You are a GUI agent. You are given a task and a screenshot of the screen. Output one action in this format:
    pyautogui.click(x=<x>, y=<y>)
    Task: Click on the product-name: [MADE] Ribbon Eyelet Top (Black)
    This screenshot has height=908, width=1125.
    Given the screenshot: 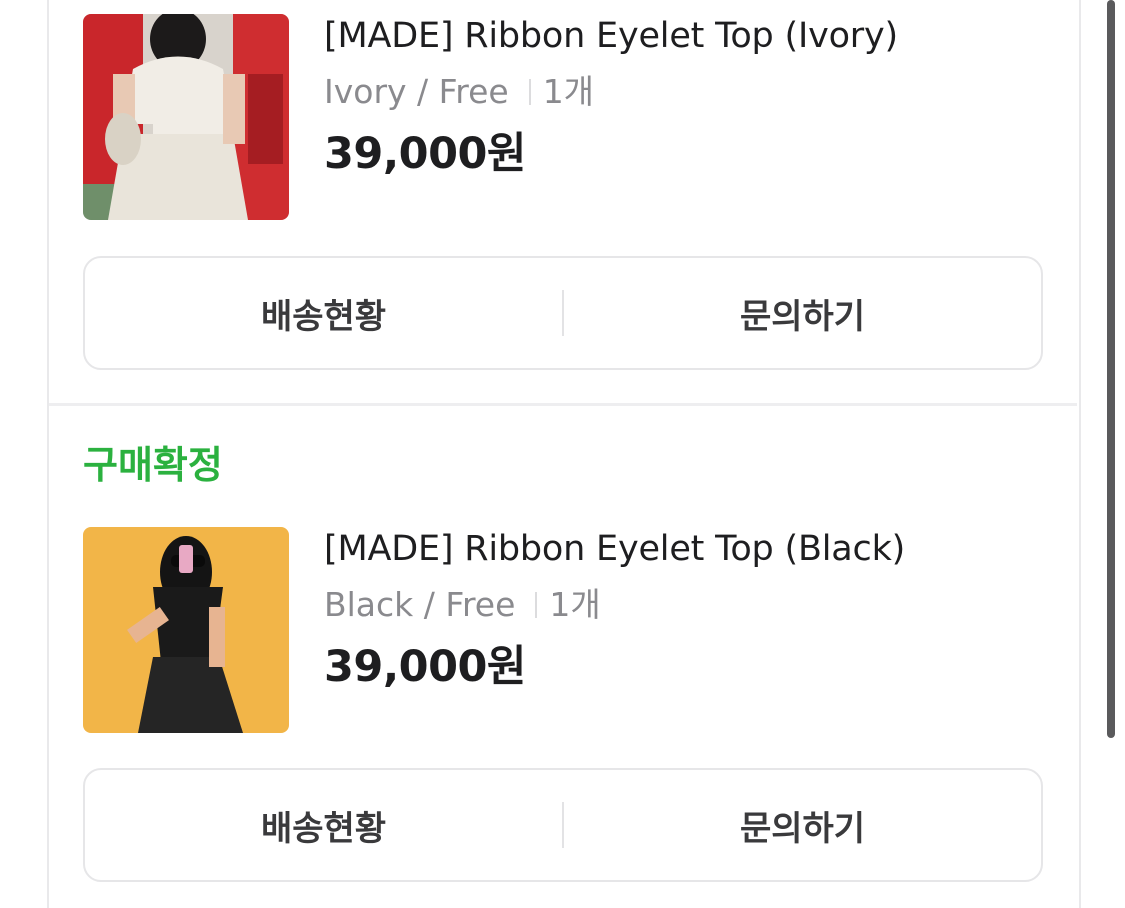 What is the action you would take?
    pyautogui.click(x=614, y=549)
    